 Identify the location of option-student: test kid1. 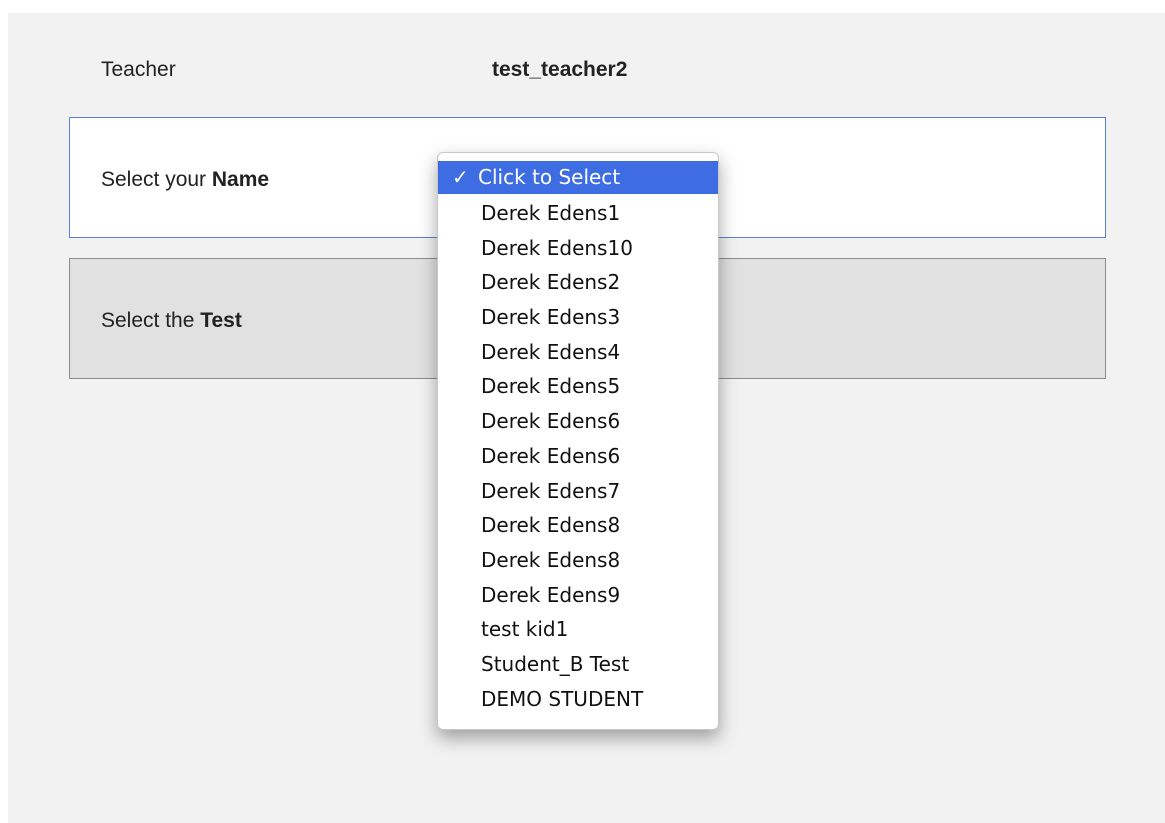
(578, 629).